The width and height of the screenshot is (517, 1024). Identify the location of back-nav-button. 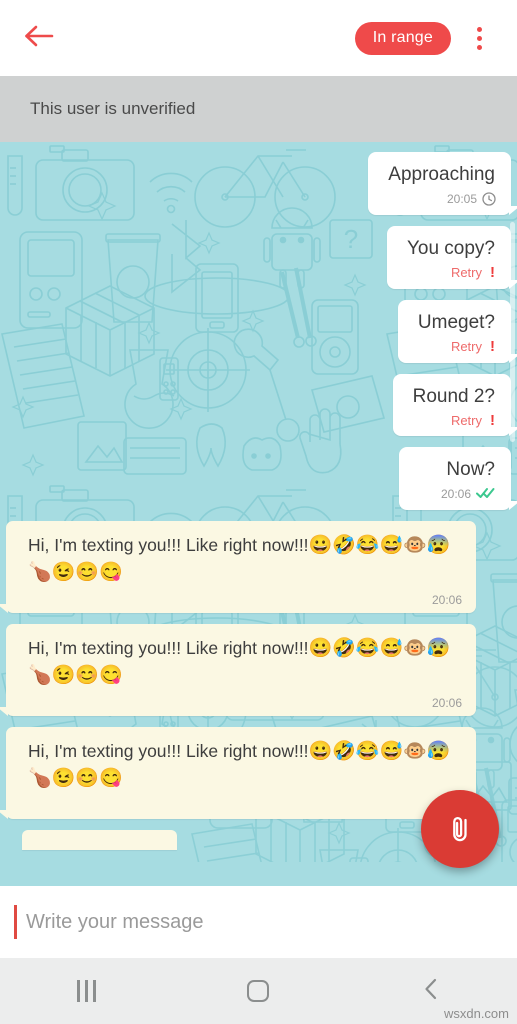
(431, 991).